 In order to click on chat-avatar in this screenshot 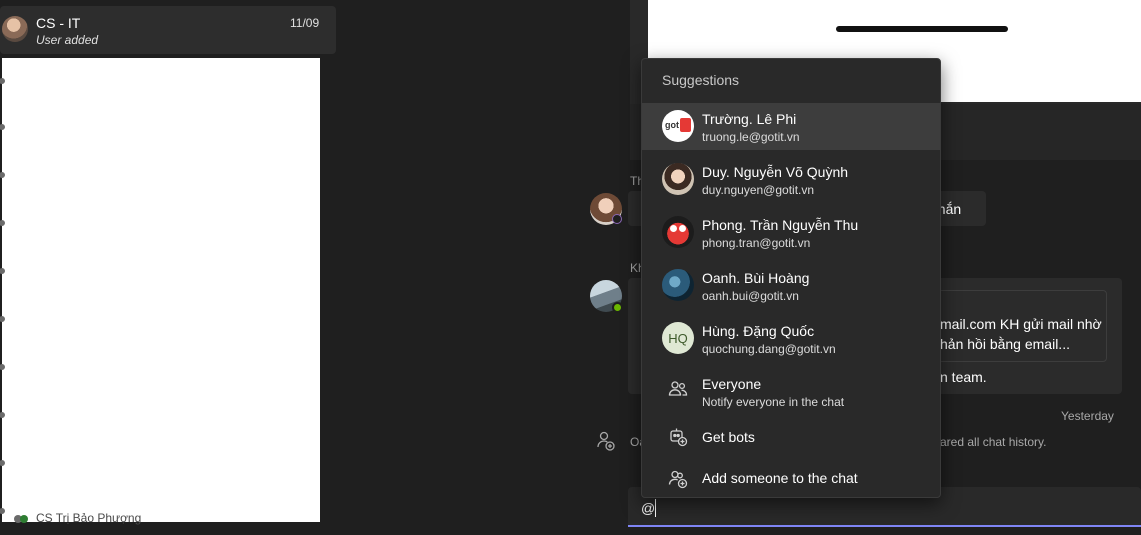, I will do `click(15, 29)`.